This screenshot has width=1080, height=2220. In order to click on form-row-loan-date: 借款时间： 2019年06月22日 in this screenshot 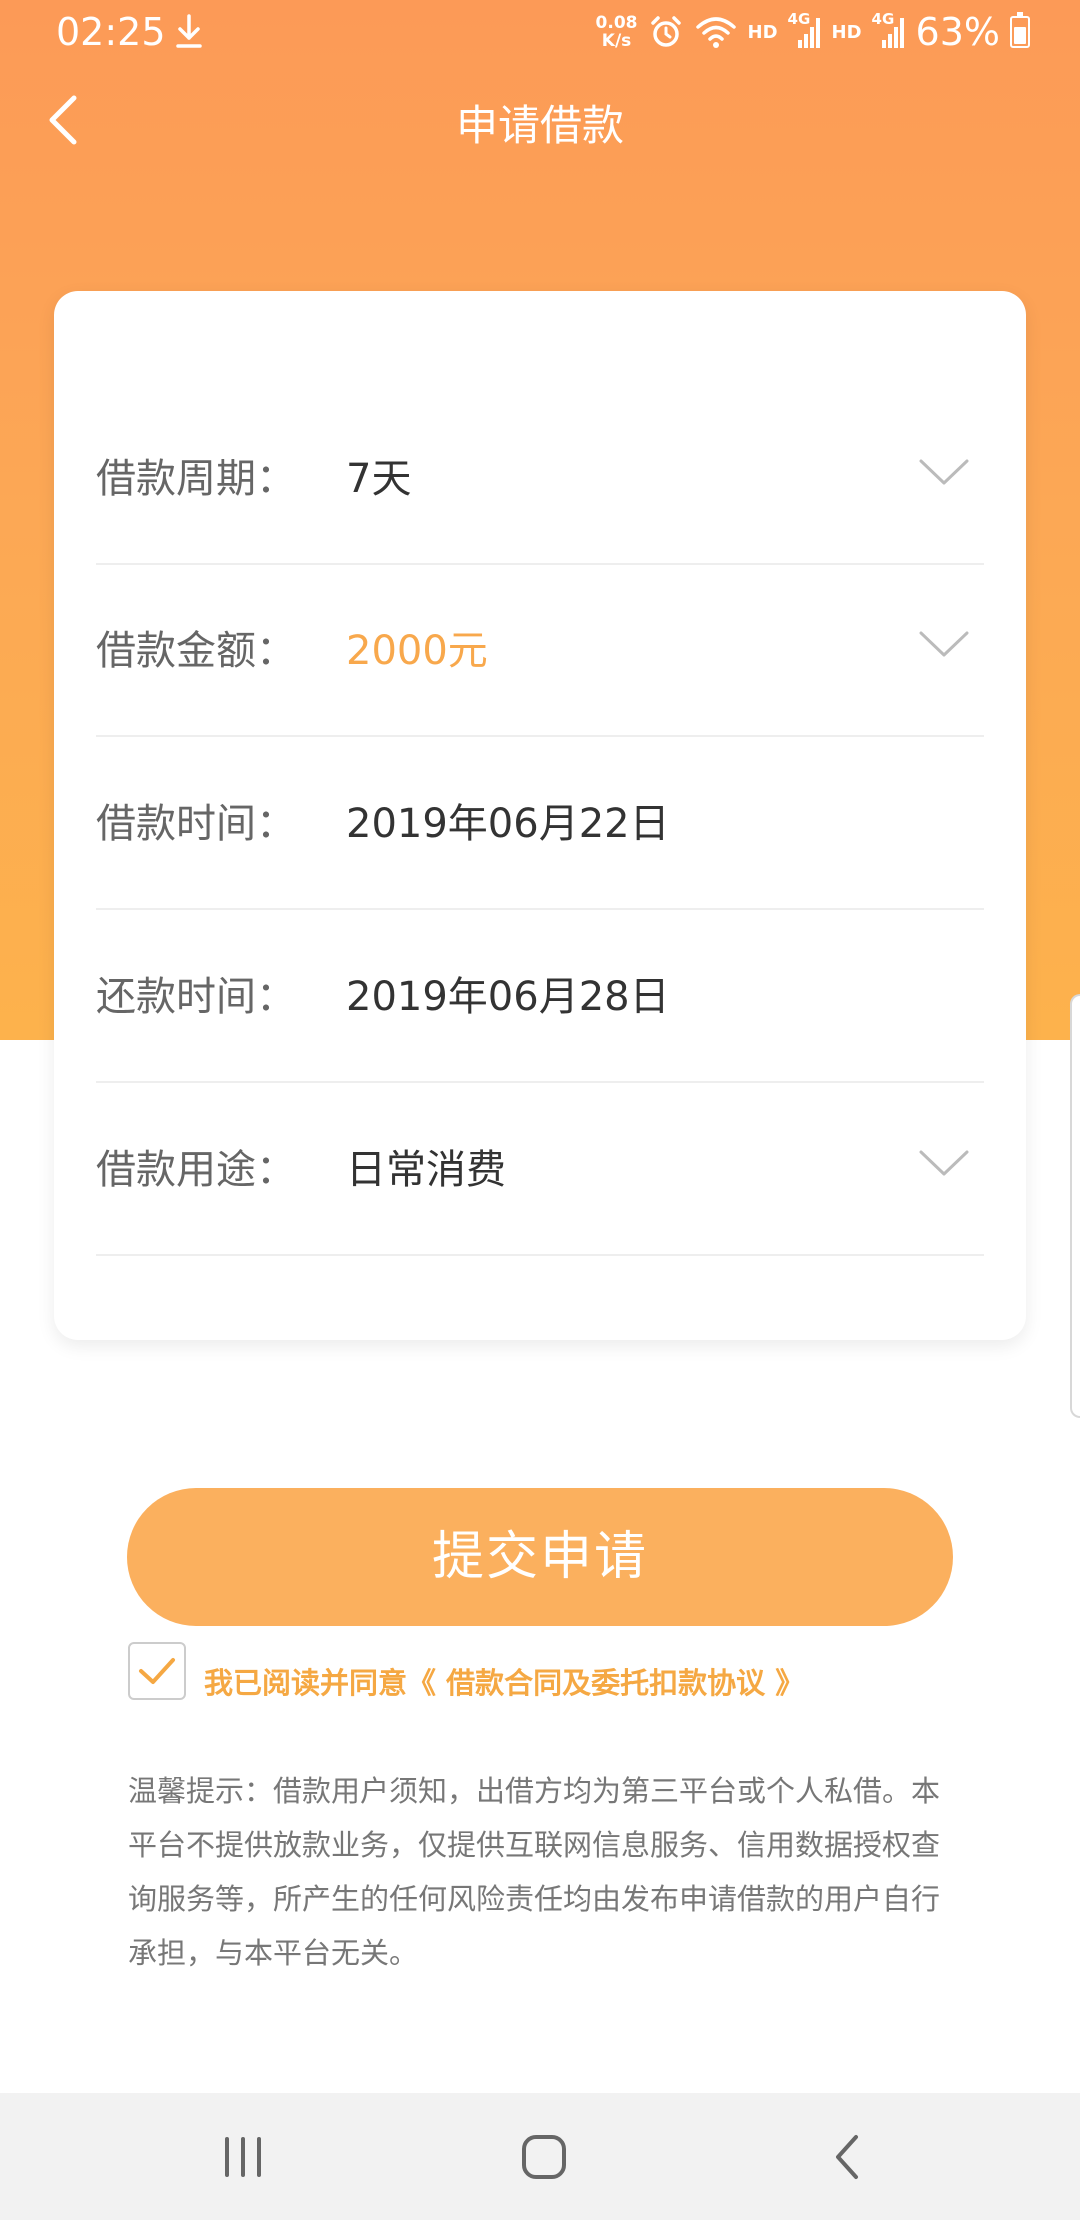, I will do `click(540, 824)`.